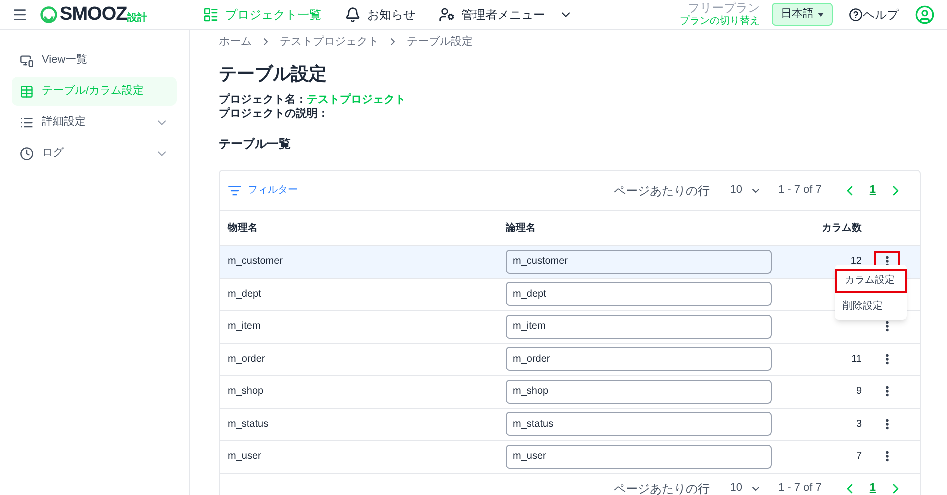 The height and width of the screenshot is (495, 947). What do you see at coordinates (329, 42) in the screenshot?
I see `breadcrumb-link: テストプロジェクト` at bounding box center [329, 42].